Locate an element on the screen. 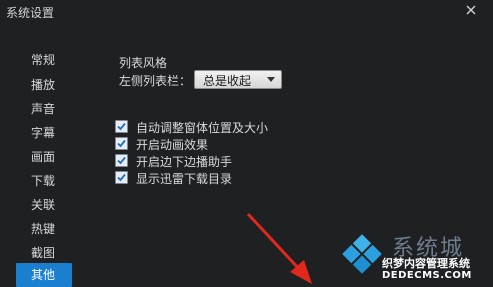 The height and width of the screenshot is (287, 493). close-icon is located at coordinates (471, 10).